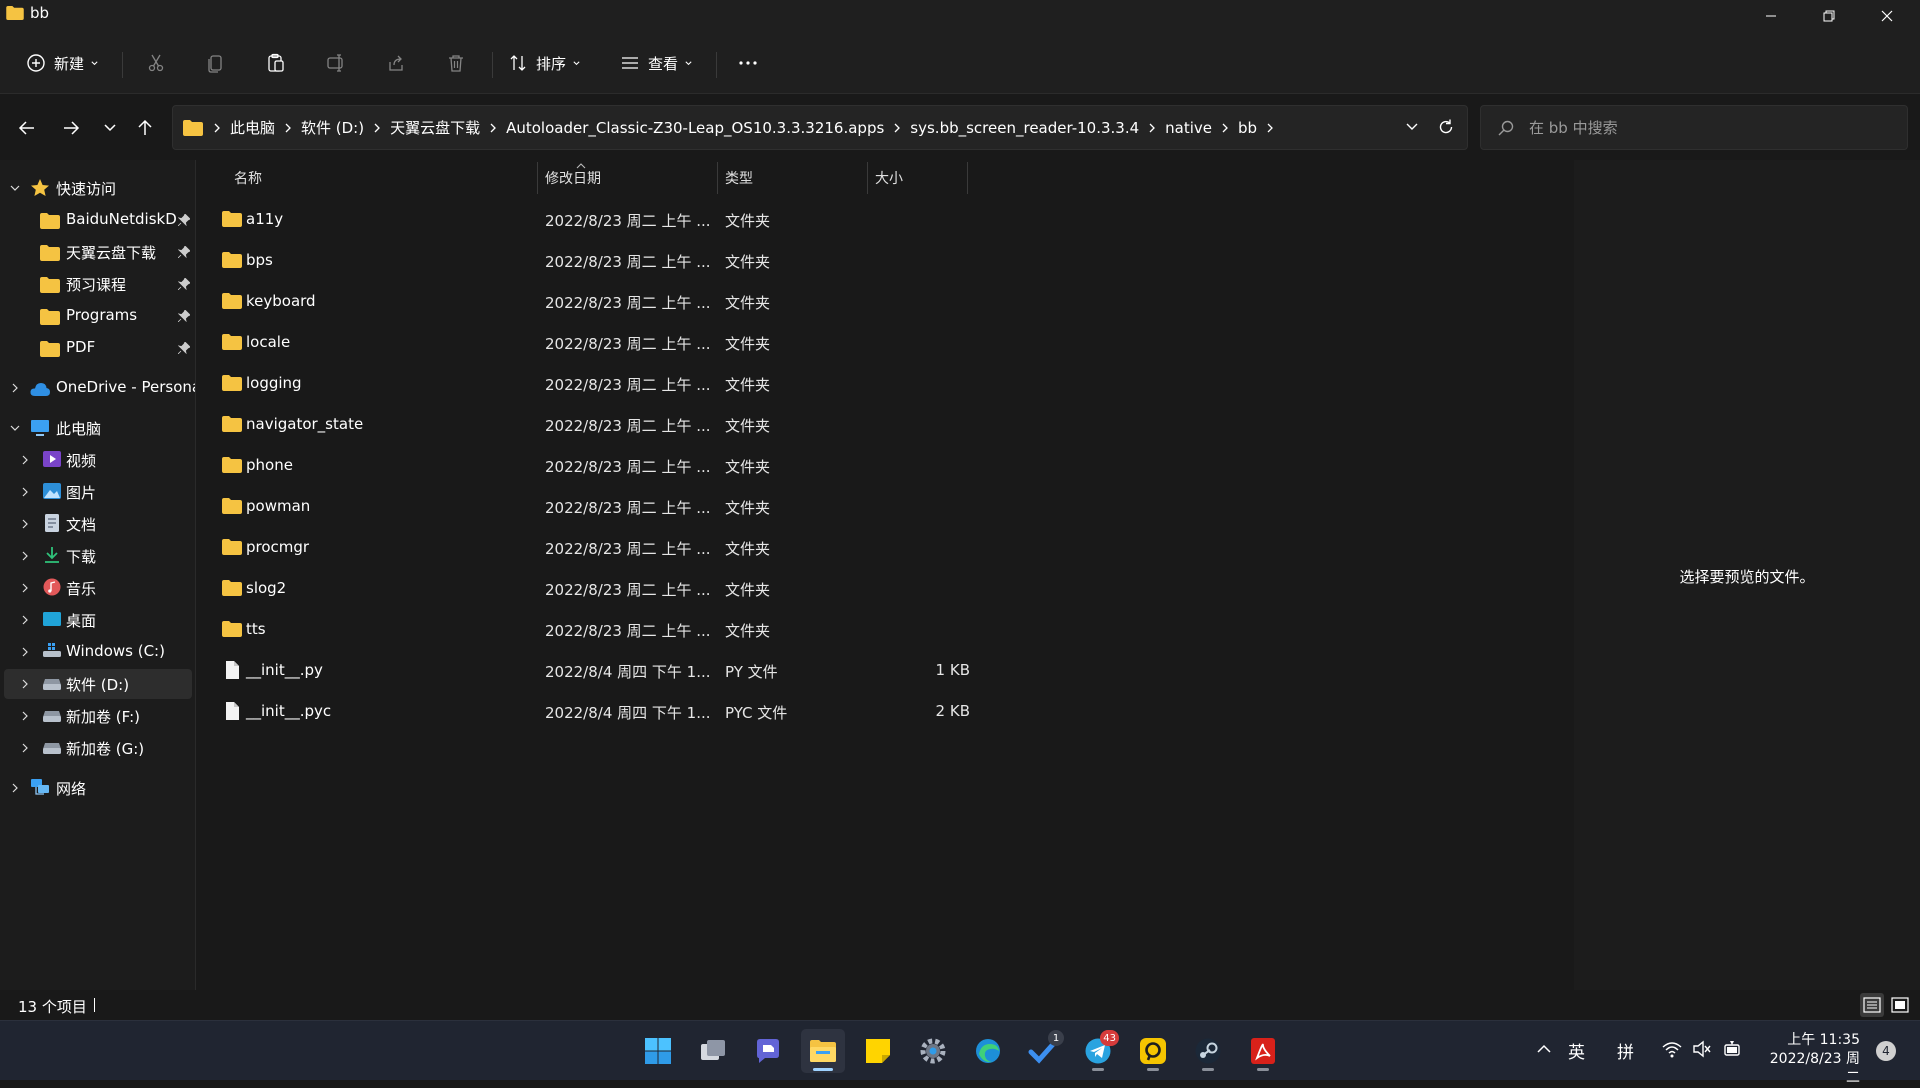  What do you see at coordinates (597, 466) in the screenshot?
I see `file-row: phone 2022/8/23 周二 上午 ... 文件夹` at bounding box center [597, 466].